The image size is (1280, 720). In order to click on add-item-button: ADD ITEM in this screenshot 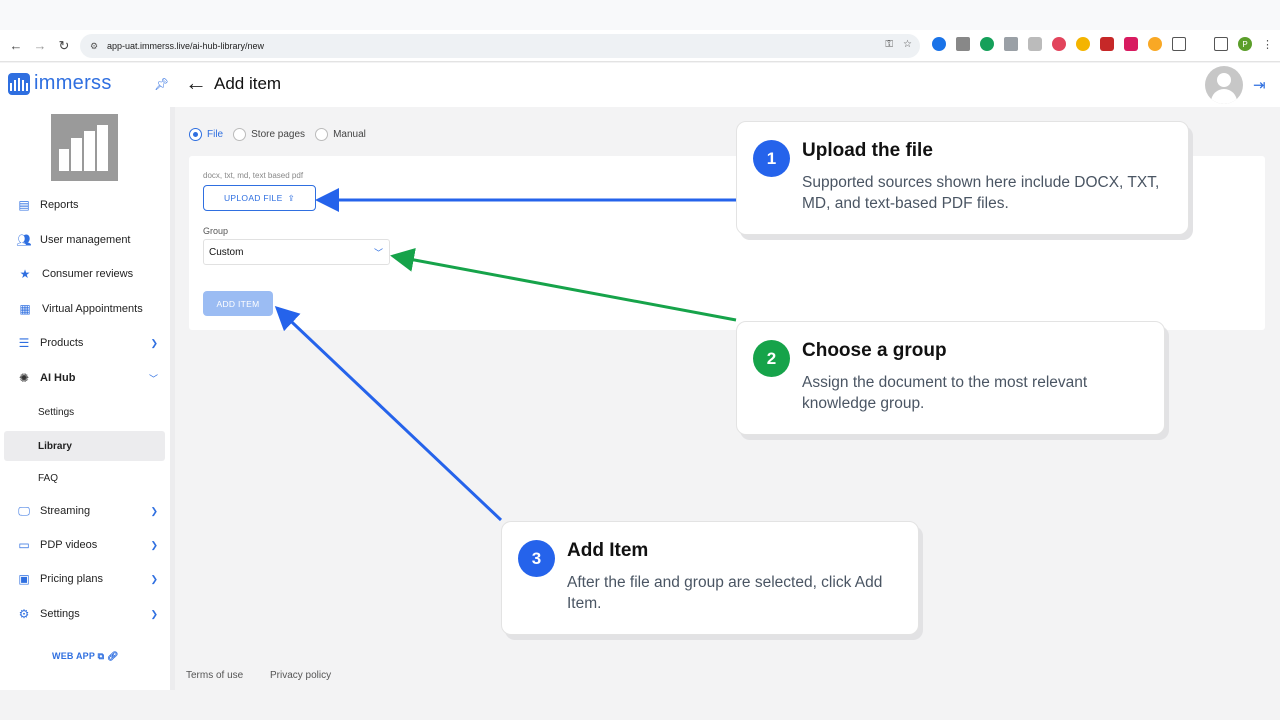, I will do `click(238, 303)`.